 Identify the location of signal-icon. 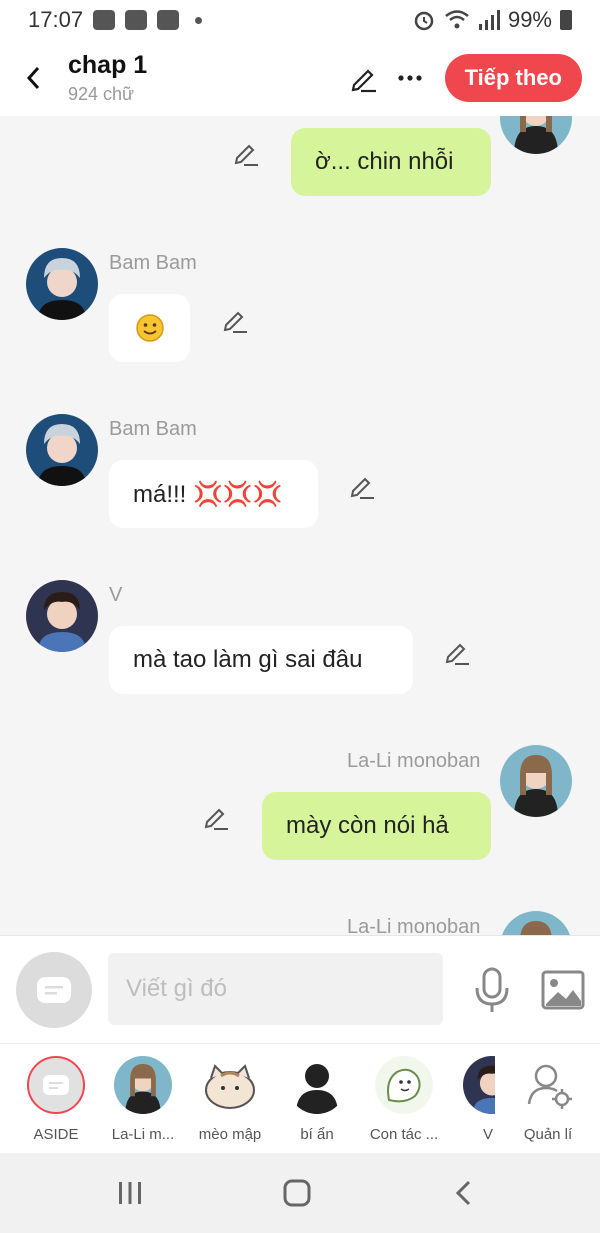
(489, 20).